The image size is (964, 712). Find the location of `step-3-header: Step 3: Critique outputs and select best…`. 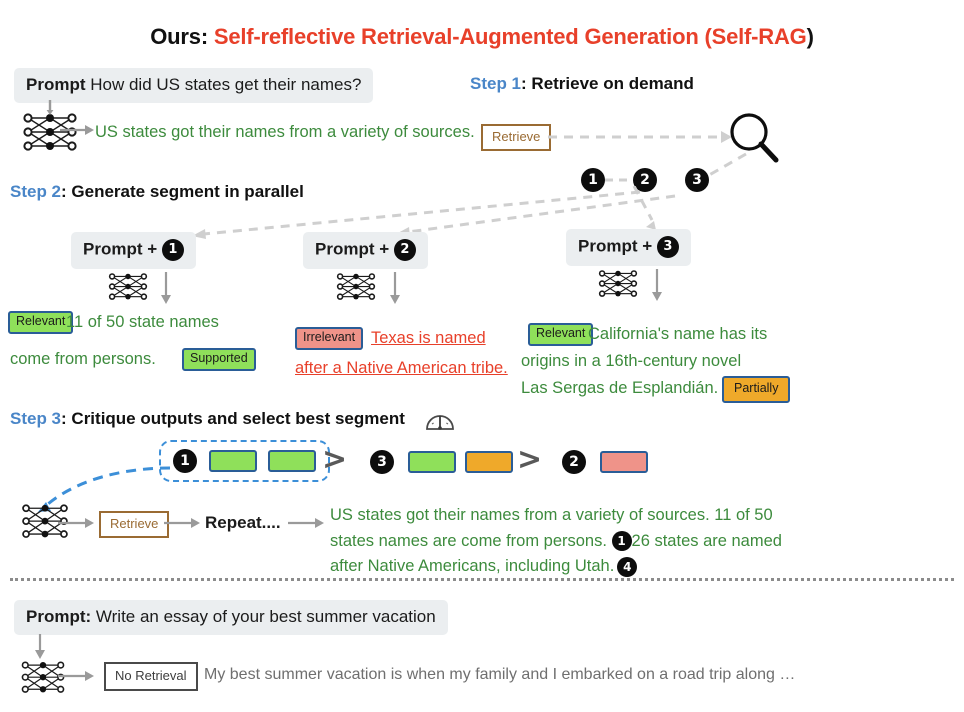

step-3-header: Step 3: Critique outputs and select best… is located at coordinates (207, 419).